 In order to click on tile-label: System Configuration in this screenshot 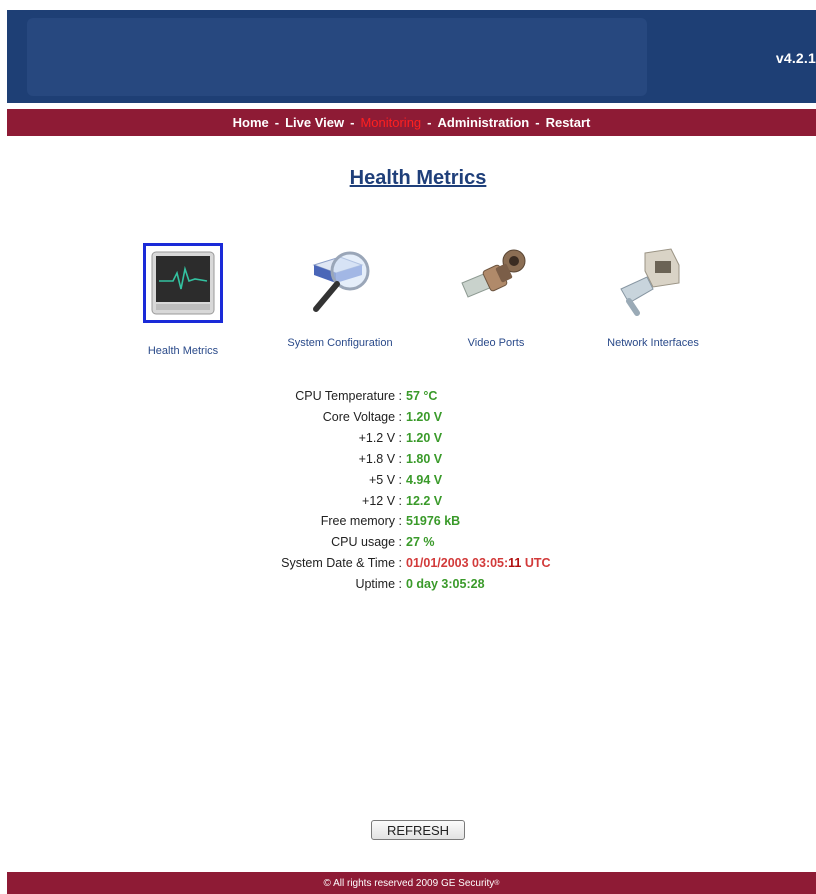, I will do `click(340, 343)`.